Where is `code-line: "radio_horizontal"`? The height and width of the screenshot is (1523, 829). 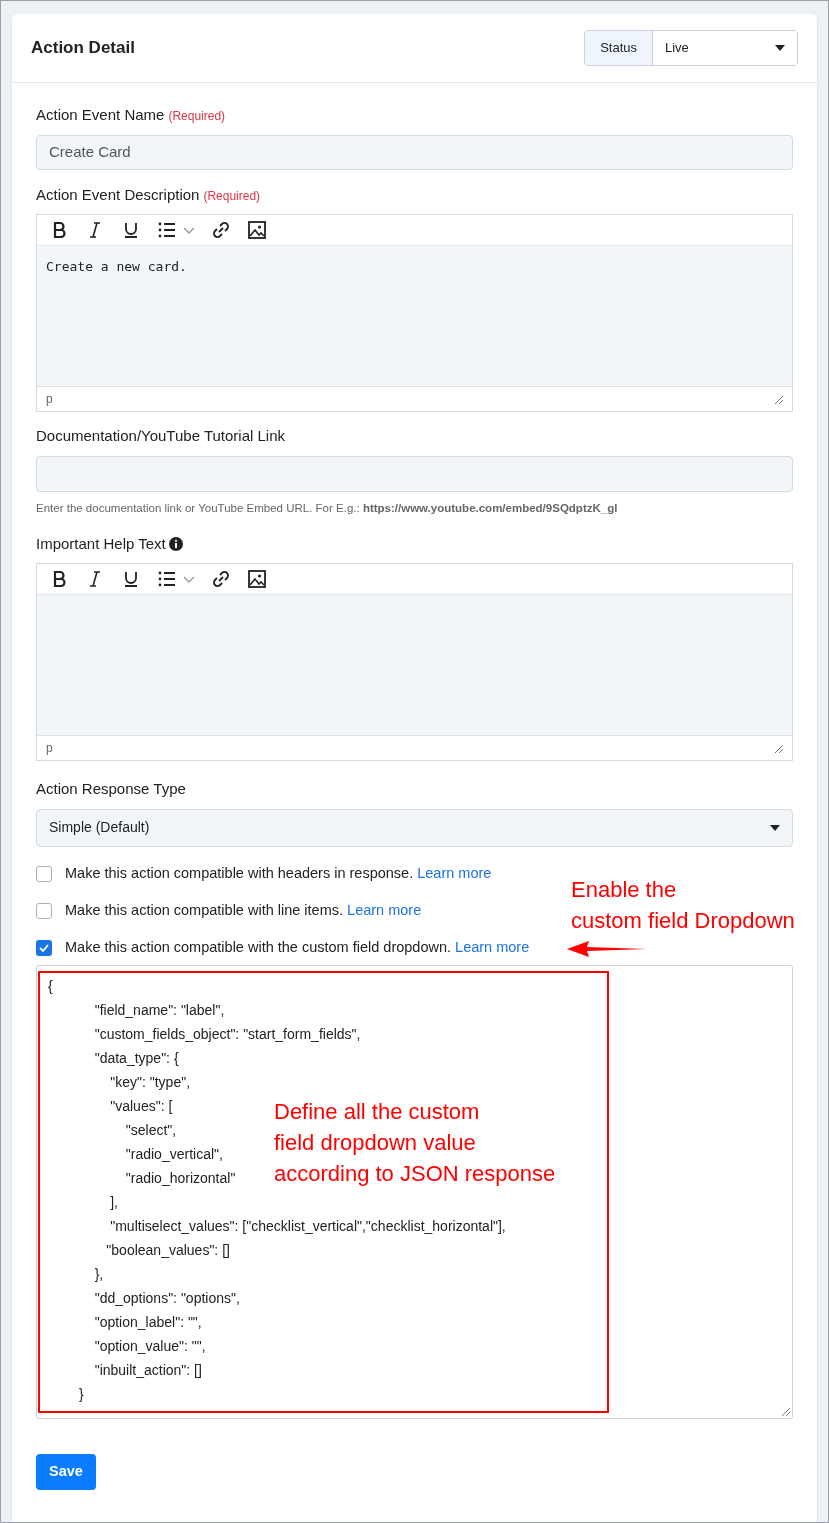
code-line: "radio_horizontal" is located at coordinates (180, 1178).